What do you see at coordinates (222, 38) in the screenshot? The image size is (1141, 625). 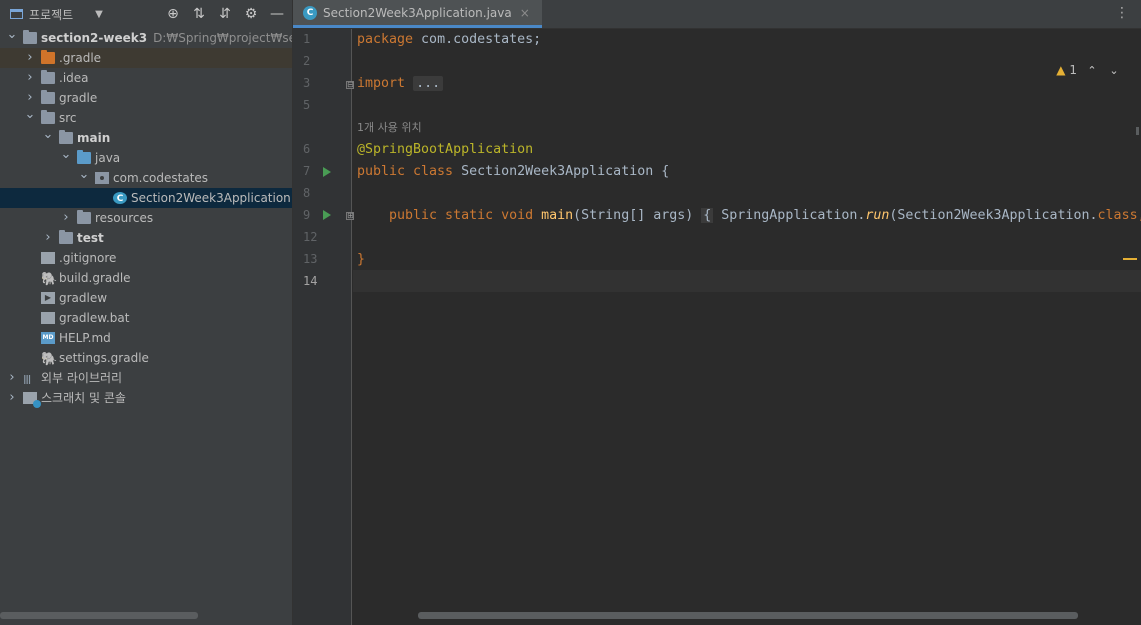 I see `project-path: D:₩Spring₩project₩section2-week3` at bounding box center [222, 38].